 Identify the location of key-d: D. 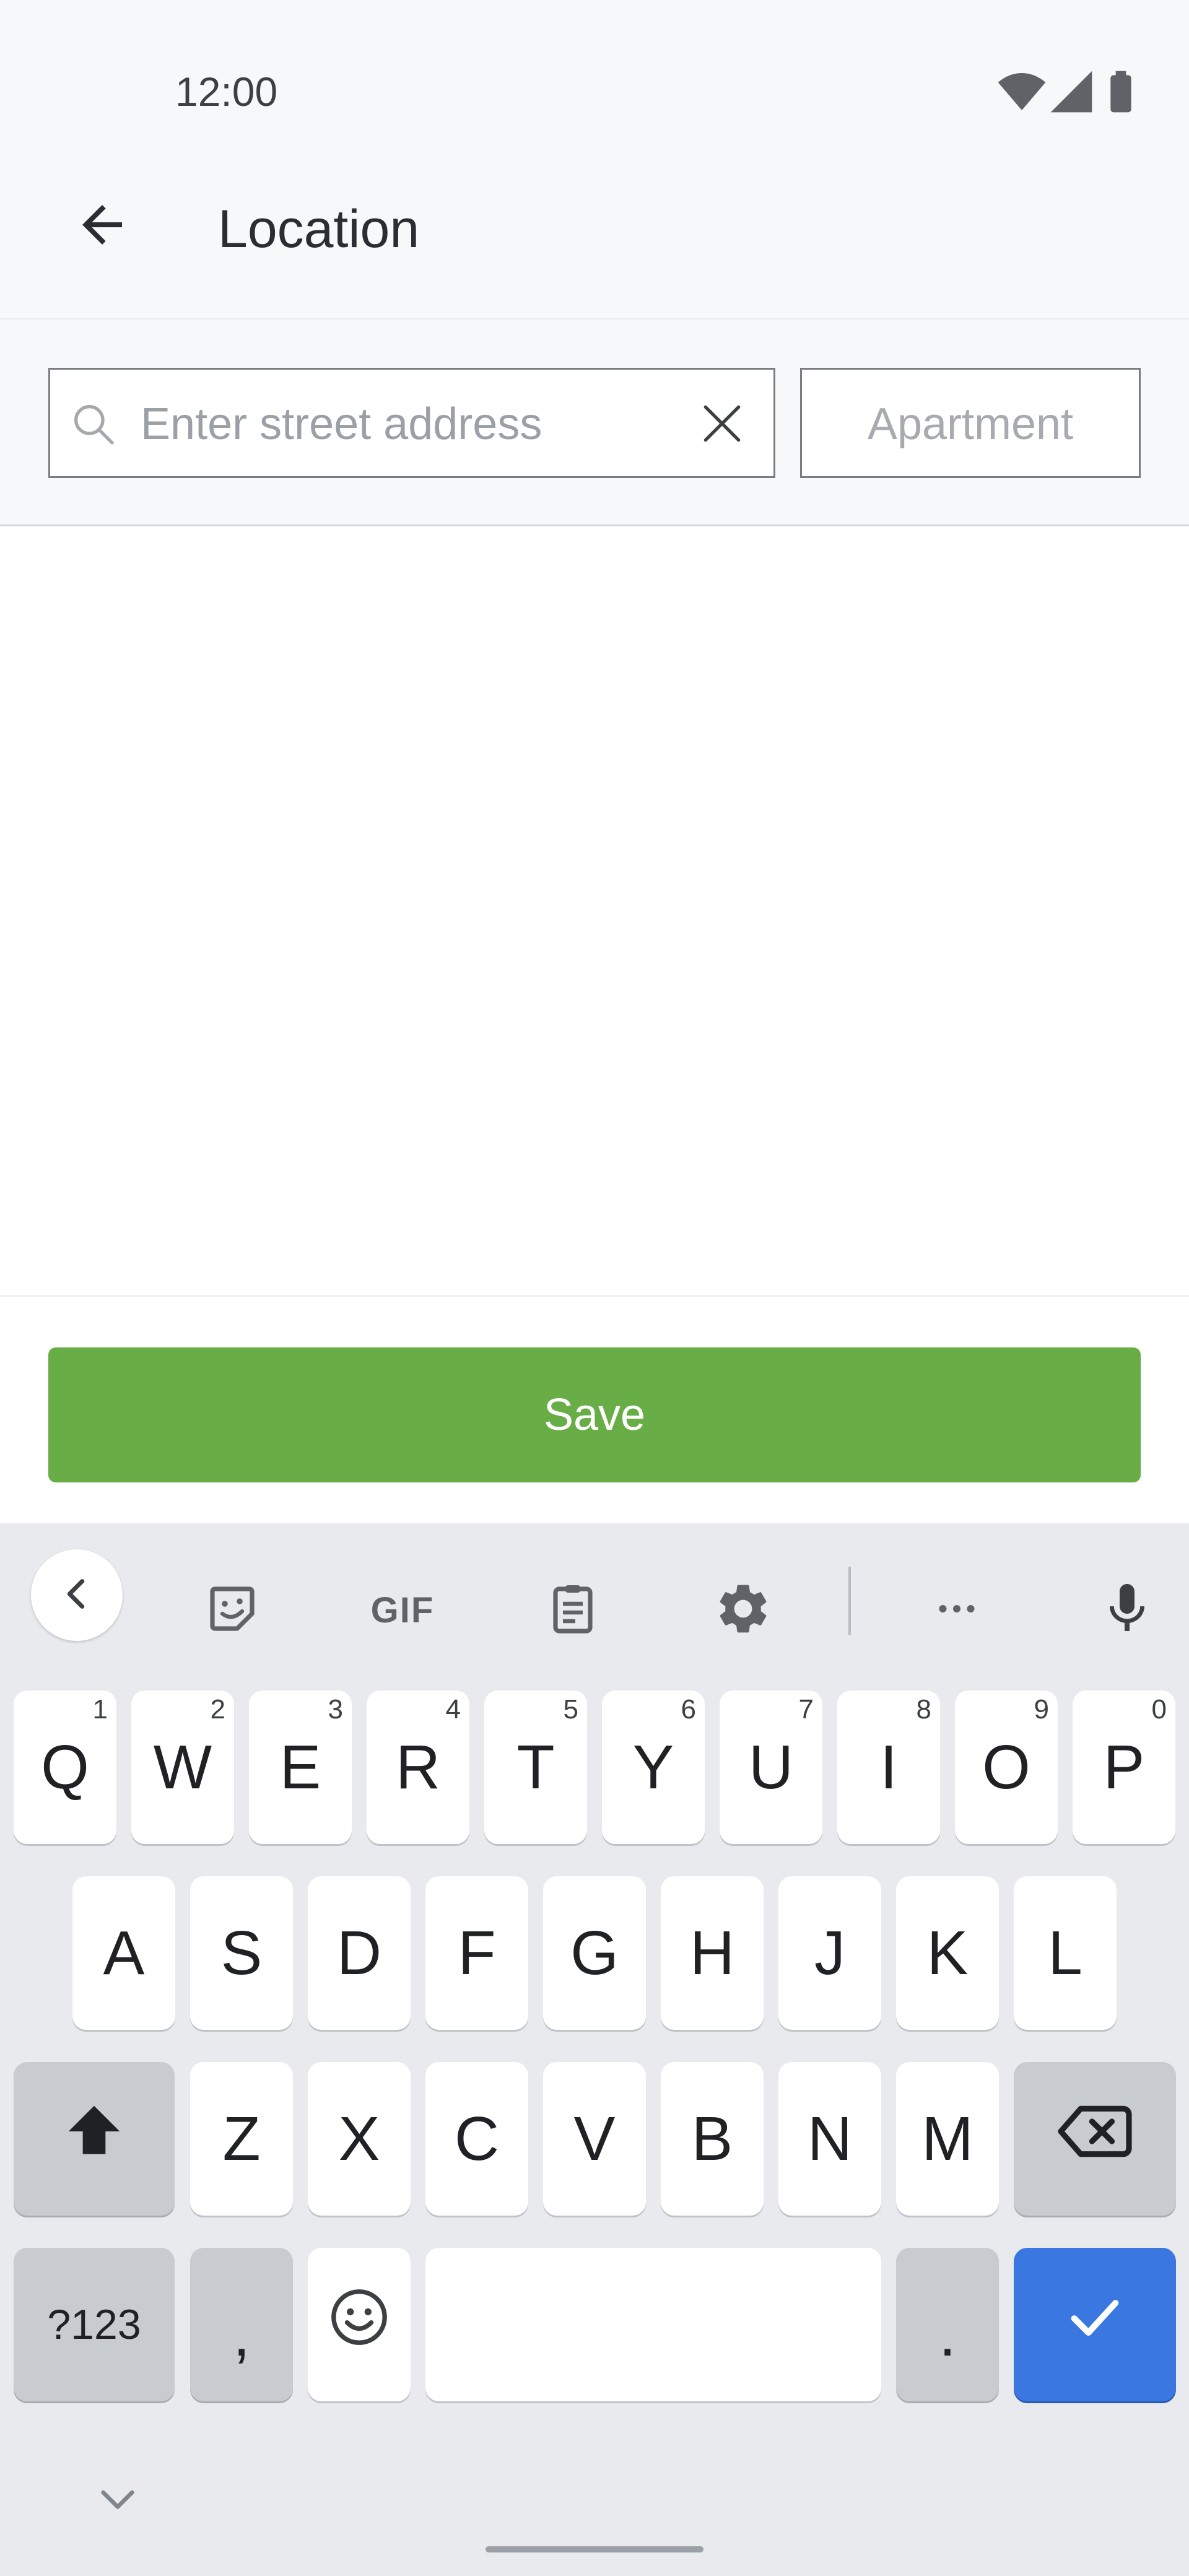
(359, 1953).